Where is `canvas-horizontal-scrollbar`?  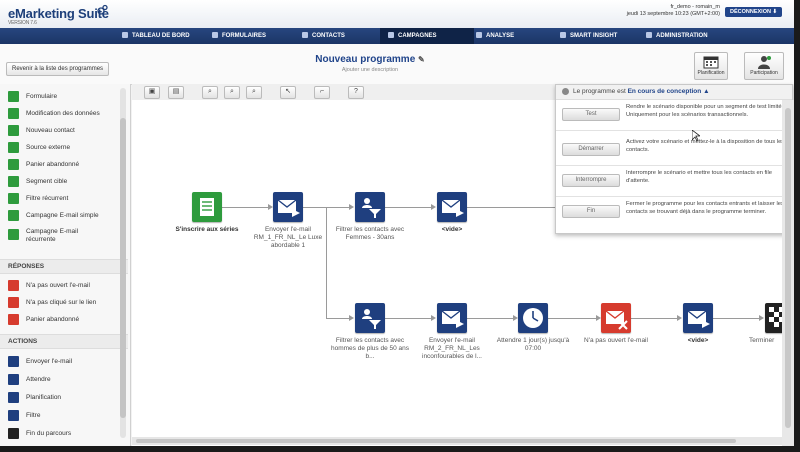
canvas-horizontal-scrollbar is located at coordinates (457, 441).